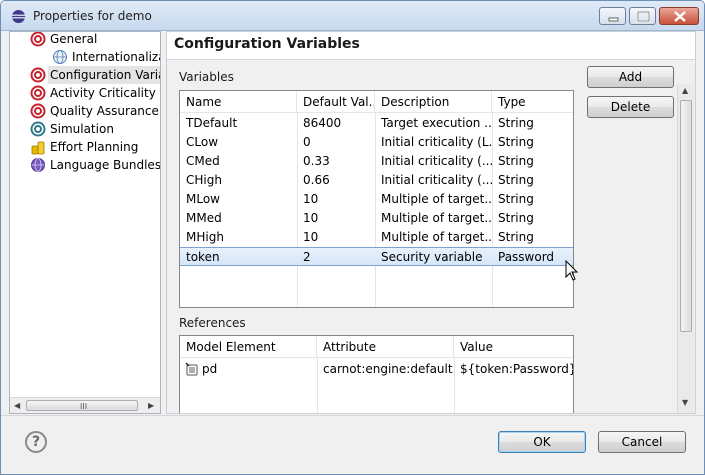 This screenshot has height=475, width=705. What do you see at coordinates (206, 77) in the screenshot?
I see `variables-label: Variables` at bounding box center [206, 77].